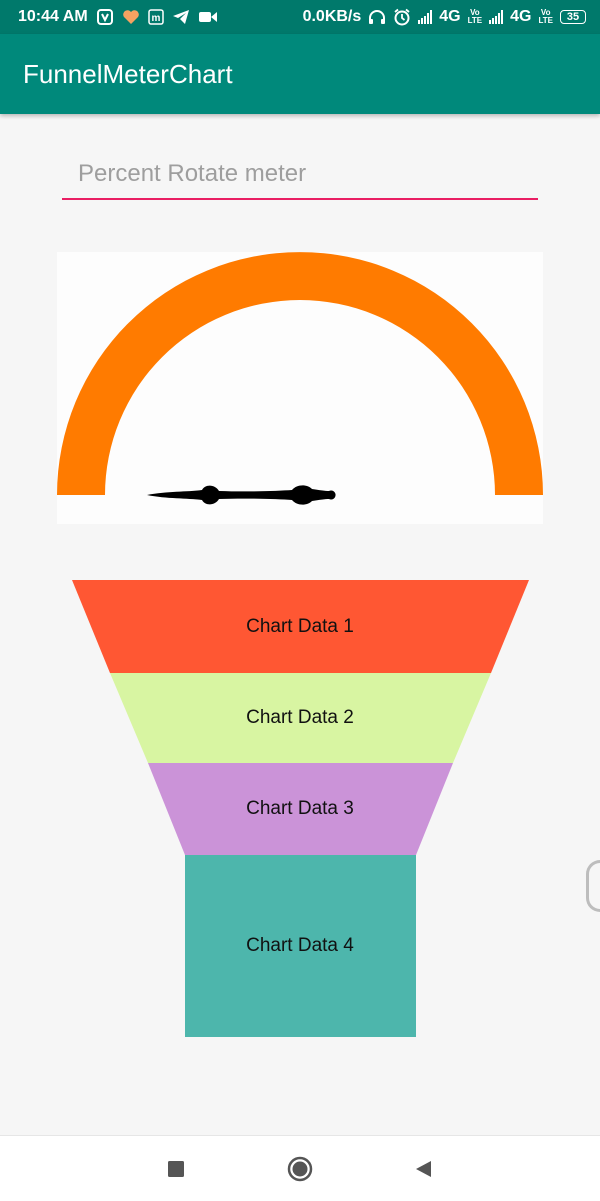 The height and width of the screenshot is (1201, 600). I want to click on headphones-icon, so click(377, 17).